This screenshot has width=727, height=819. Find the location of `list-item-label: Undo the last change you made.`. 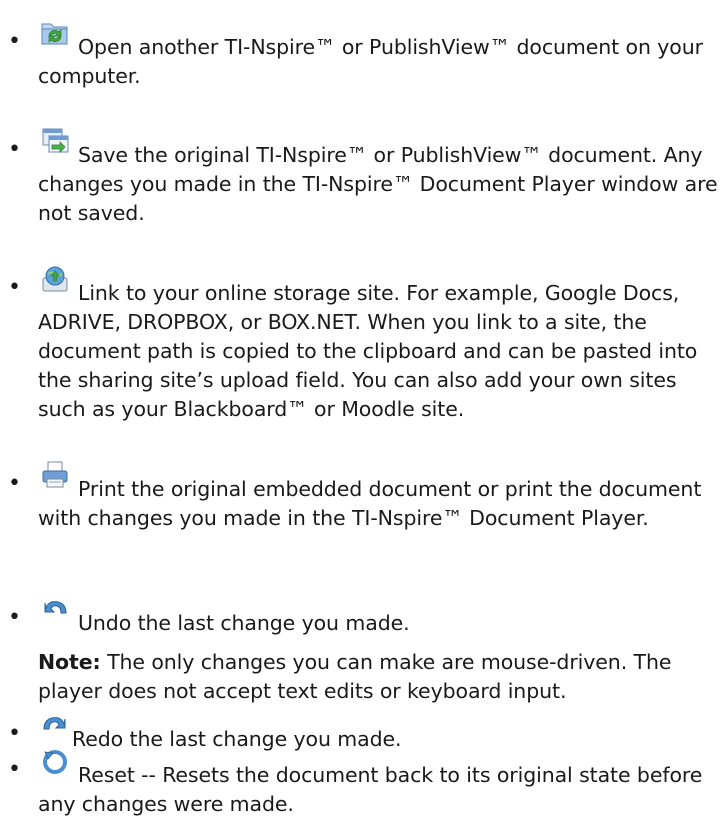

list-item-label: Undo the last change you made. is located at coordinates (244, 623).